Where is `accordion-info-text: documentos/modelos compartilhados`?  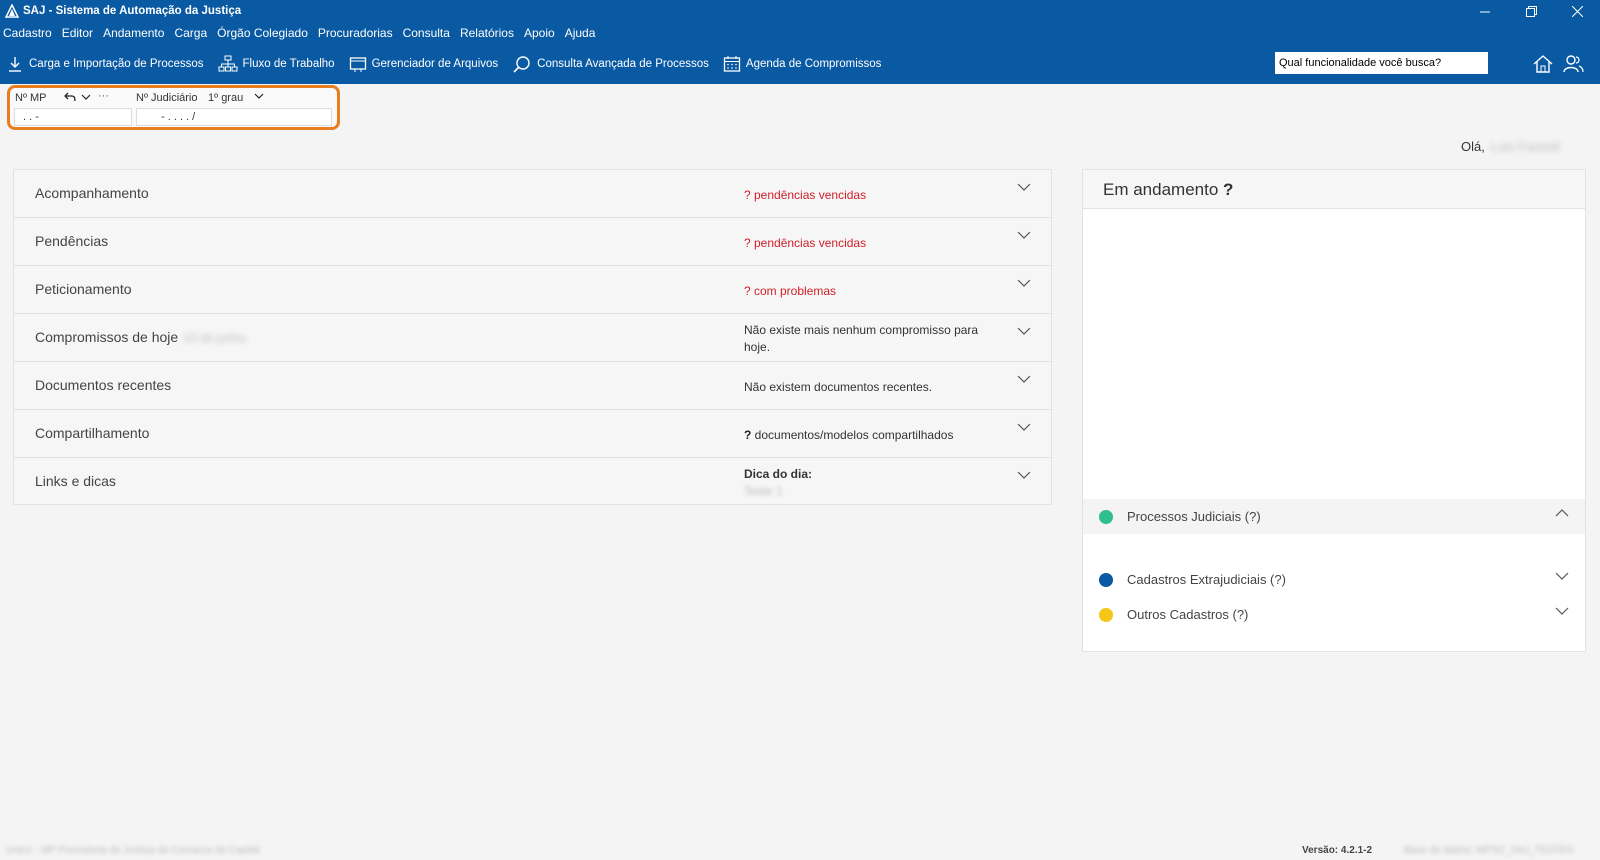 accordion-info-text: documentos/modelos compartilhados is located at coordinates (852, 435).